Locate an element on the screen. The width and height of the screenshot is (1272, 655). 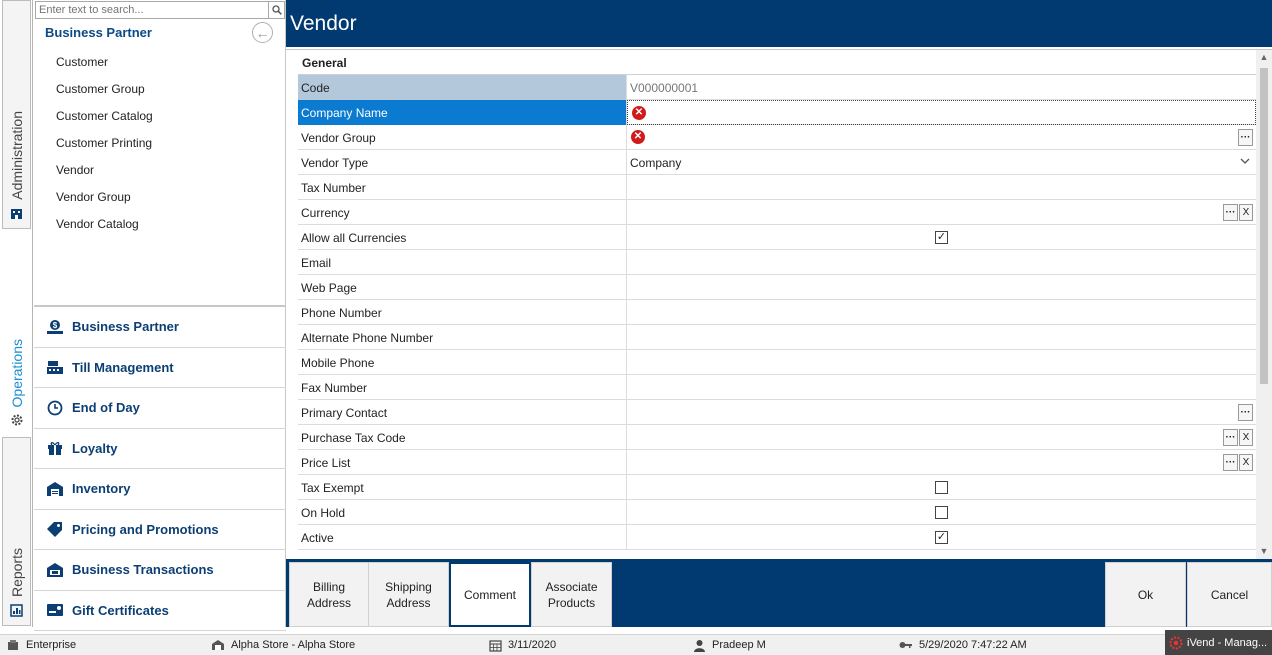
business-partner-icon: $ is located at coordinates (55, 327).